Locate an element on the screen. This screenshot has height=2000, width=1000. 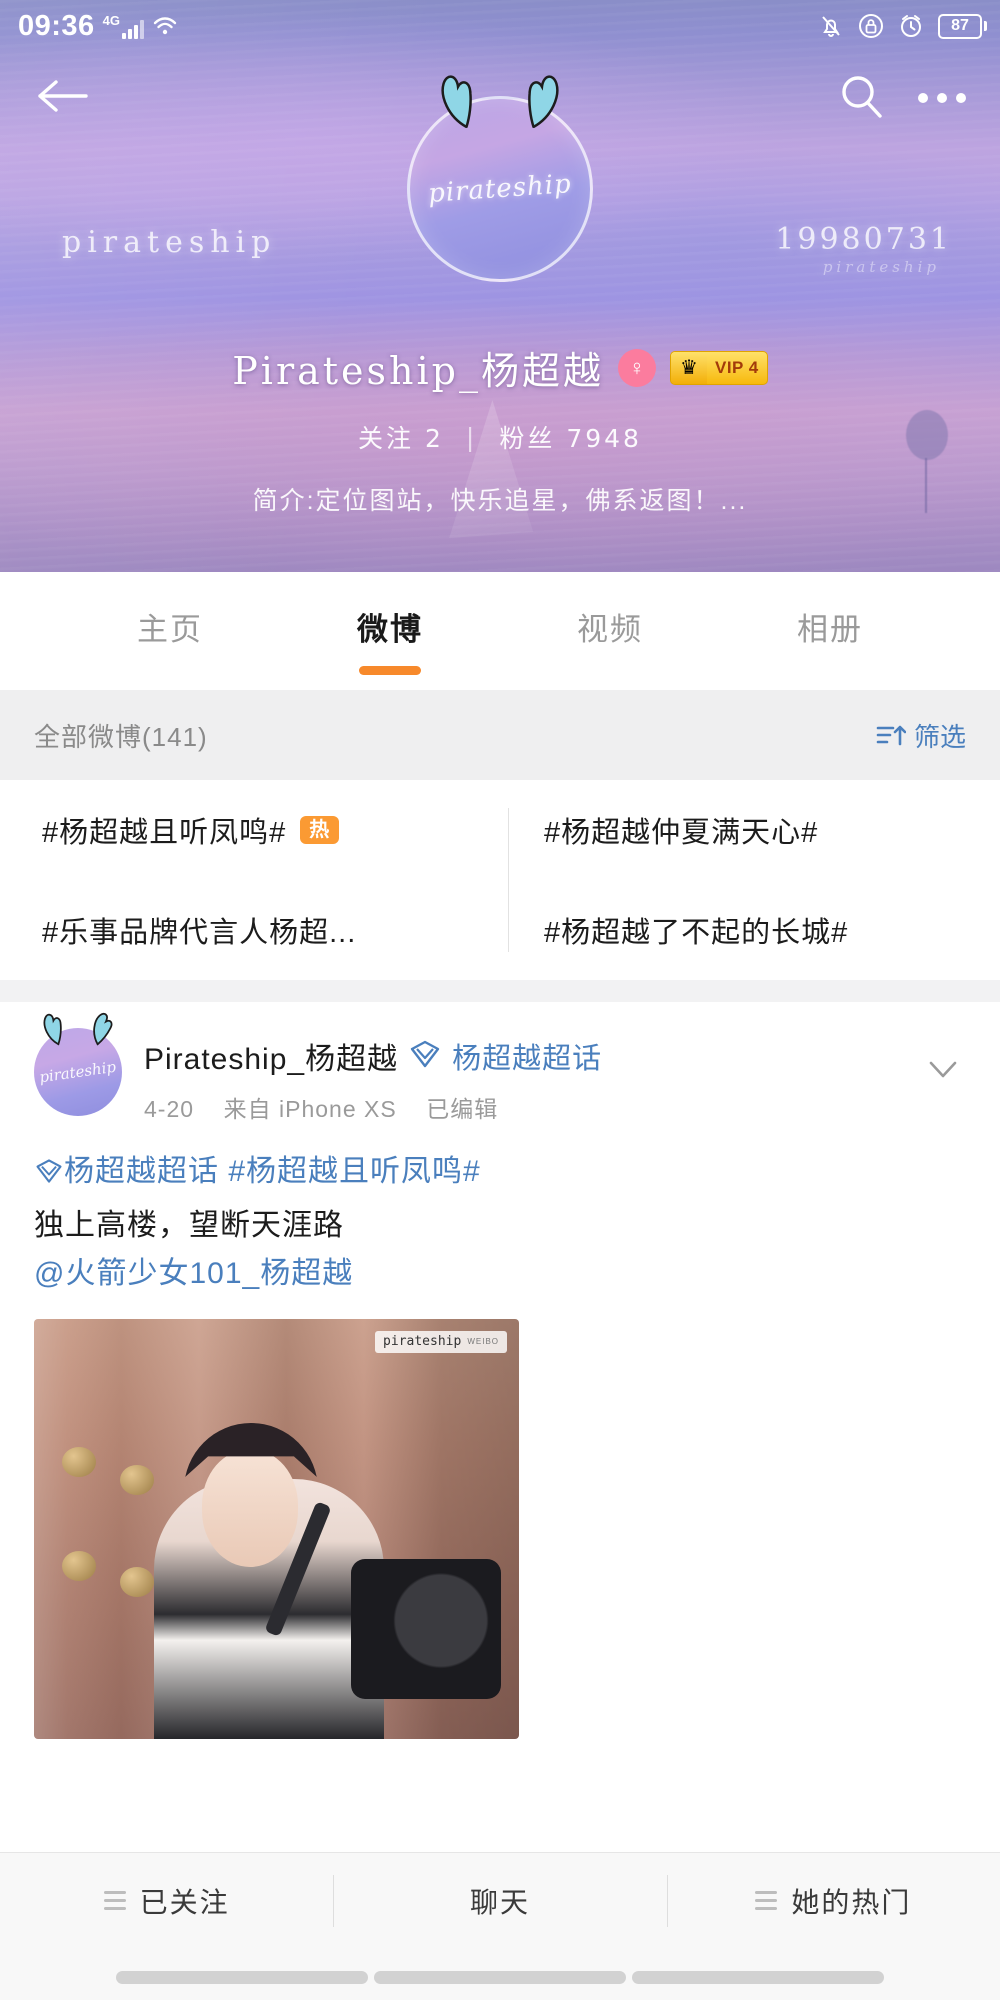
profile-name-row: Pirateship_杨超越 ♀ ♛ VIP 4 is located at coordinates (500, 367).